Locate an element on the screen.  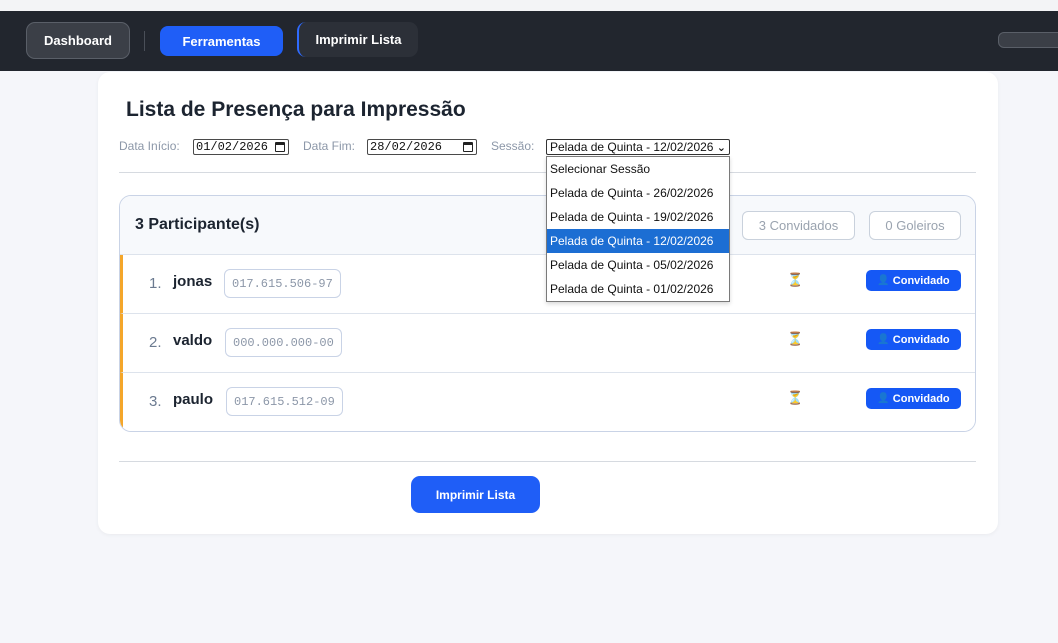
data-inicio-input: 01/02/2026 is located at coordinates (241, 147).